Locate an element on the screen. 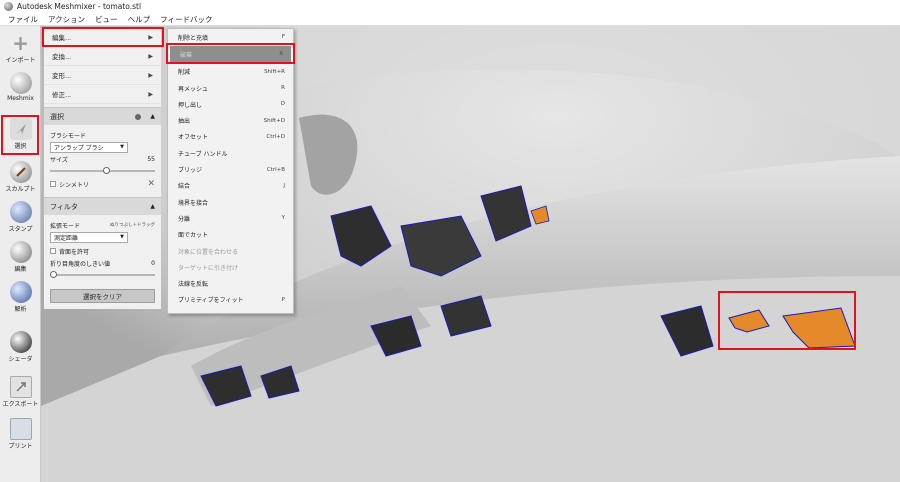 The image size is (900, 482). left-toolbar: + インポート Meshmix 選択 スカルプト スタンプ 編集 解析 シェーダ is located at coordinates (20, 254).